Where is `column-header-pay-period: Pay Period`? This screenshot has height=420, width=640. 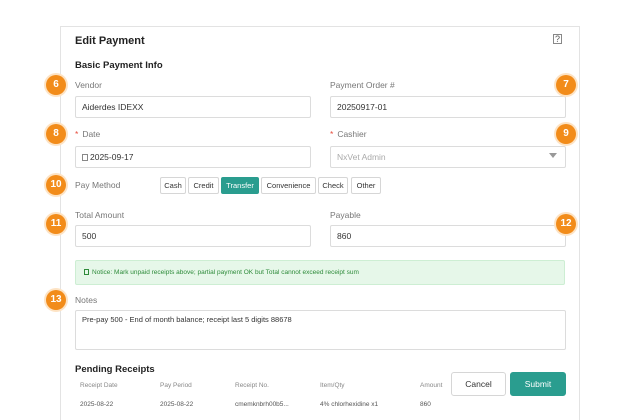
column-header-pay-period: Pay Period is located at coordinates (176, 385).